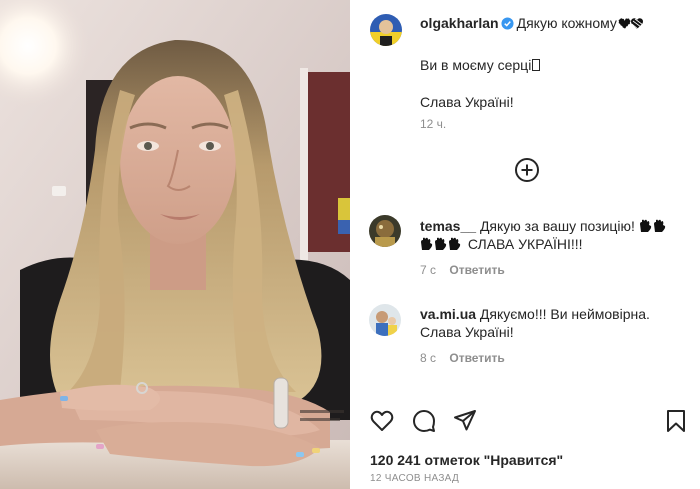 The image size is (700, 489). What do you see at coordinates (467, 102) in the screenshot?
I see `caption-text-line3: Слава Україні!` at bounding box center [467, 102].